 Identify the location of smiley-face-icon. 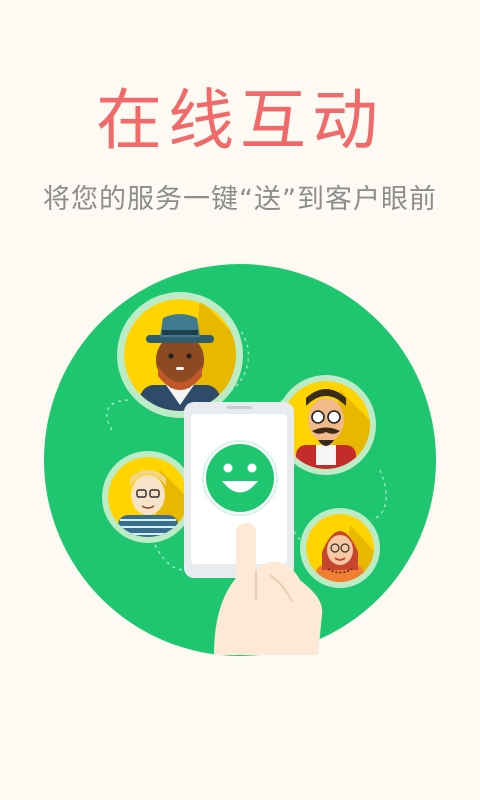
(240, 478).